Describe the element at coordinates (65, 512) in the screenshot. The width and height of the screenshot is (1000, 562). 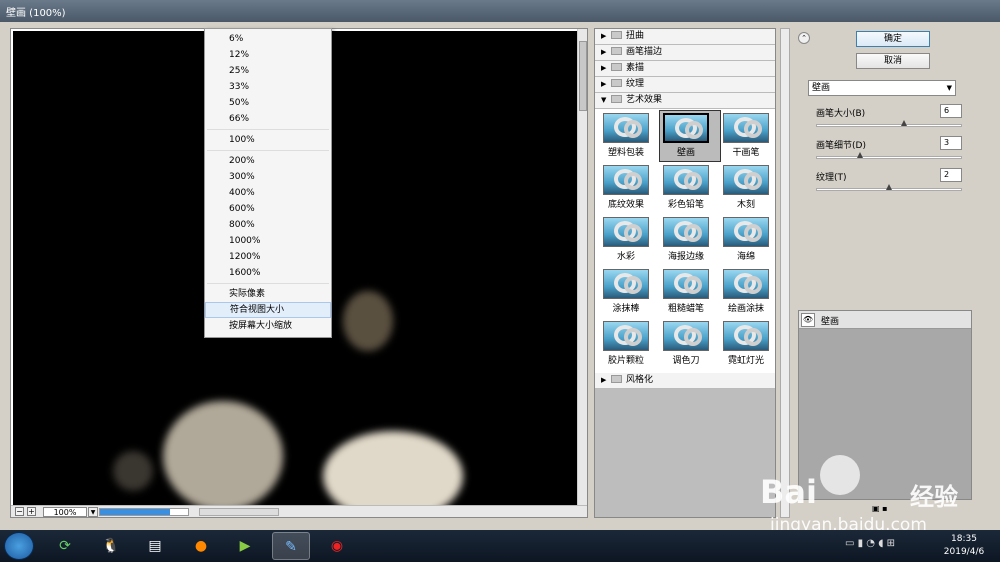
I see `zoom-value: 100%` at that location.